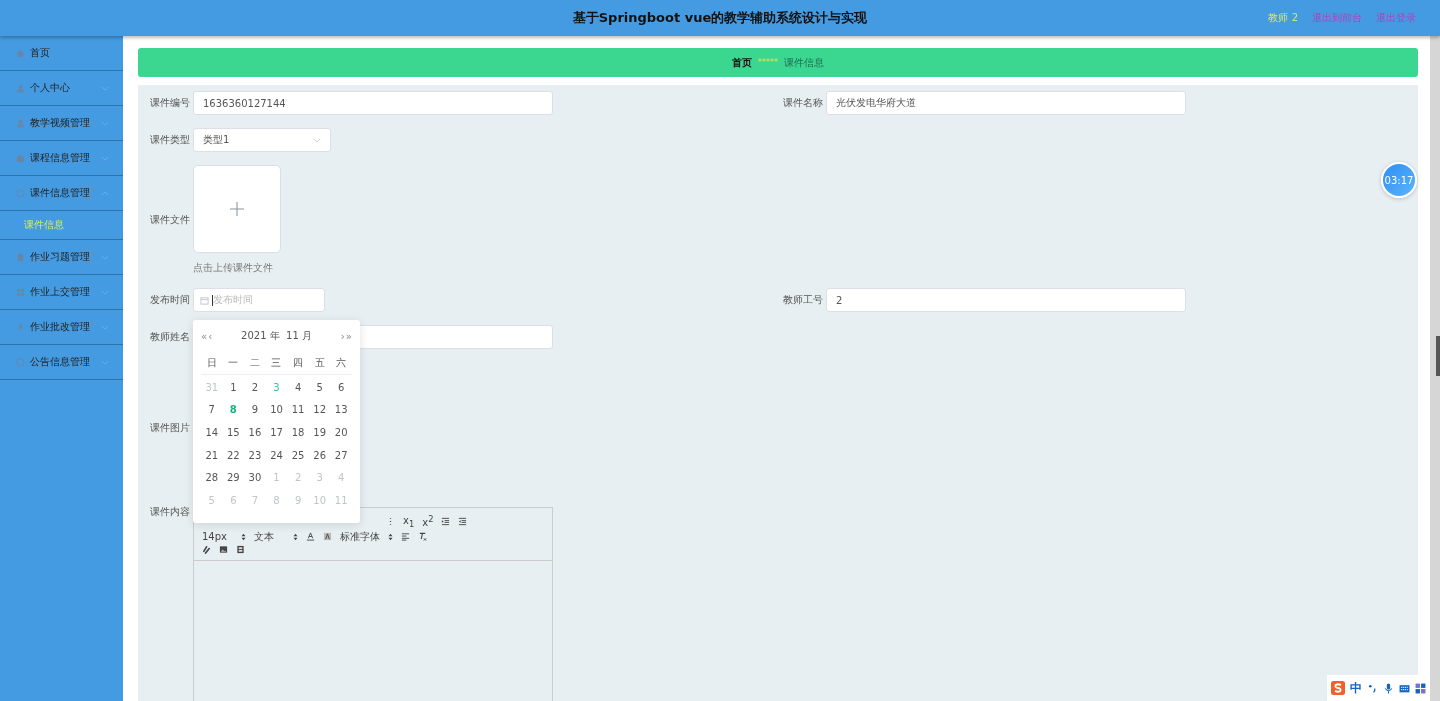 The image size is (1440, 701). What do you see at coordinates (366, 536) in the screenshot?
I see `toolbar-dropdown: 标准字体` at bounding box center [366, 536].